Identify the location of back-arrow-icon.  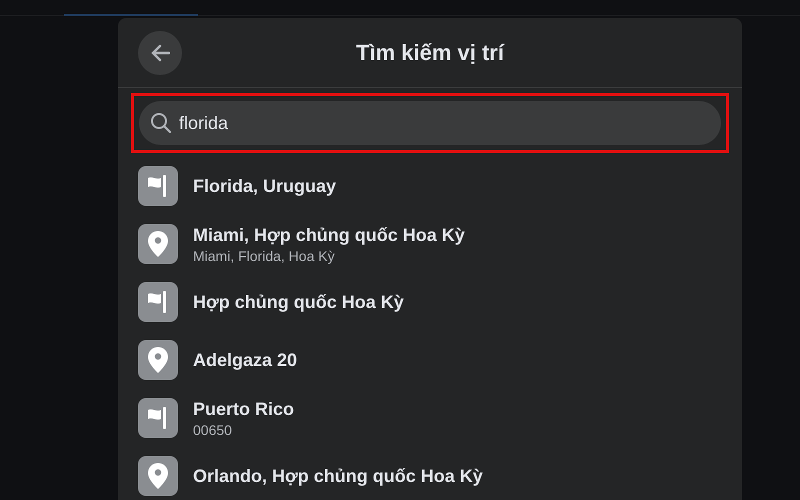
(160, 53).